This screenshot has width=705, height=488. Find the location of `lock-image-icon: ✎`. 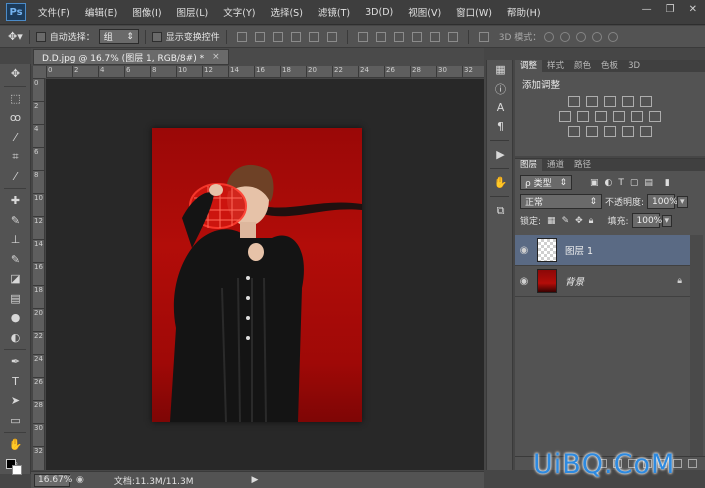

lock-image-icon: ✎ is located at coordinates (566, 221).